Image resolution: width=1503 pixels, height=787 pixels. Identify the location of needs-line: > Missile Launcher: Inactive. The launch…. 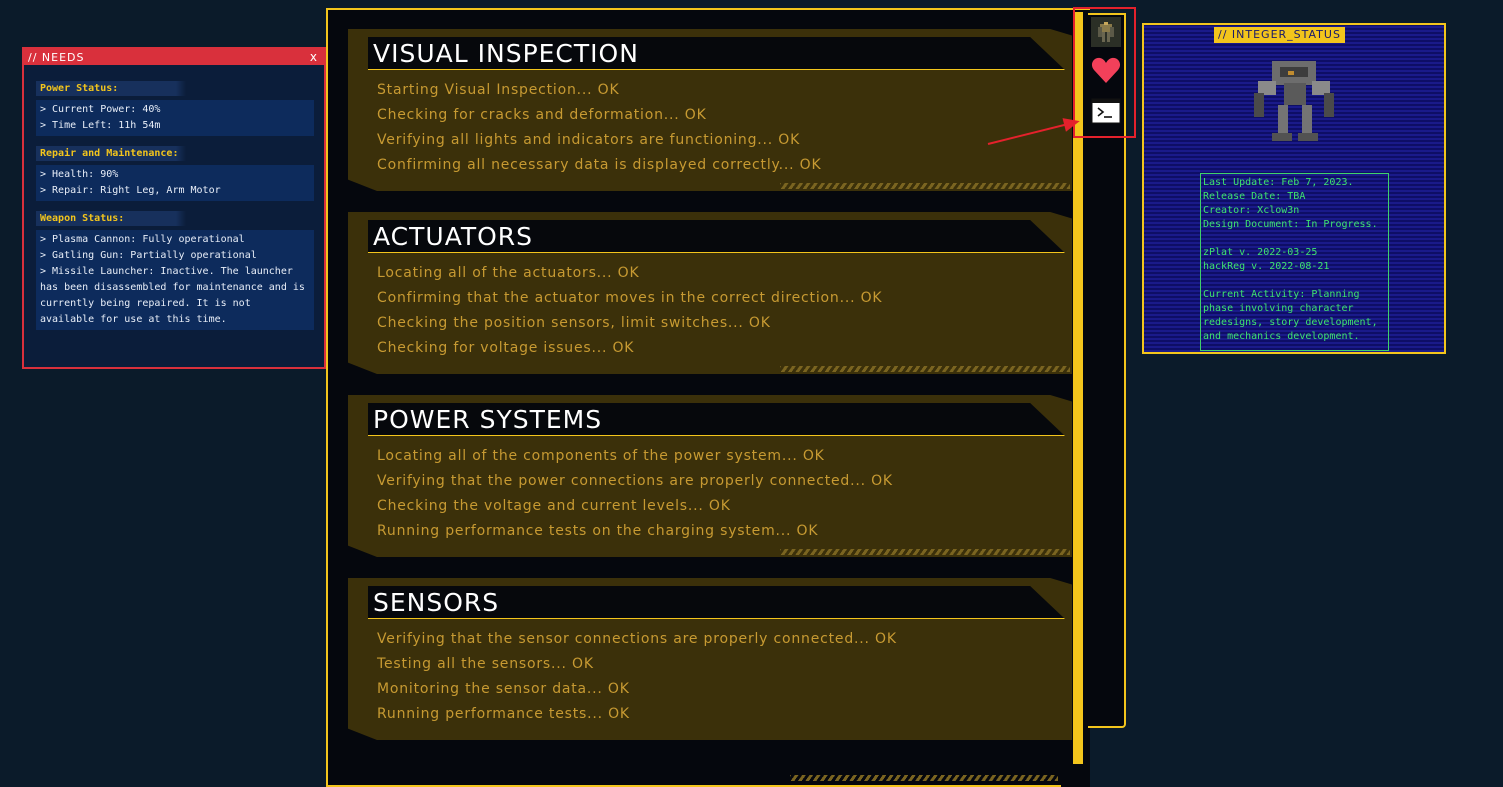
(172, 295).